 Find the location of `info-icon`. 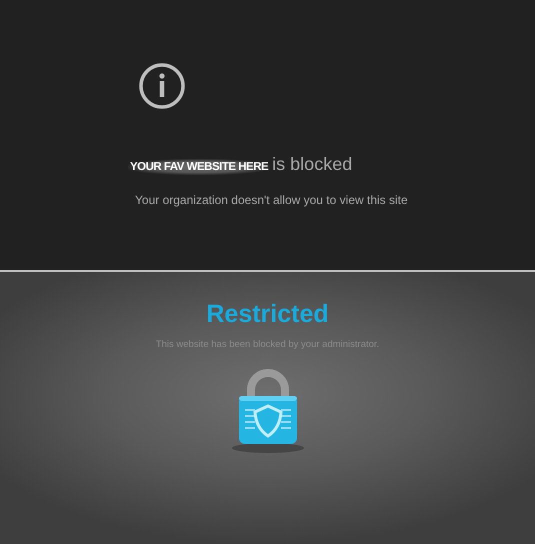

info-icon is located at coordinates (162, 86).